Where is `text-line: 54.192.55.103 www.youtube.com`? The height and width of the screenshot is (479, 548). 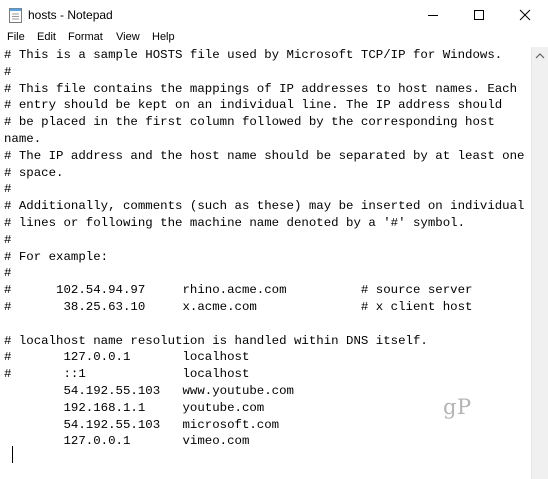 text-line: 54.192.55.103 www.youtube.com is located at coordinates (149, 391).